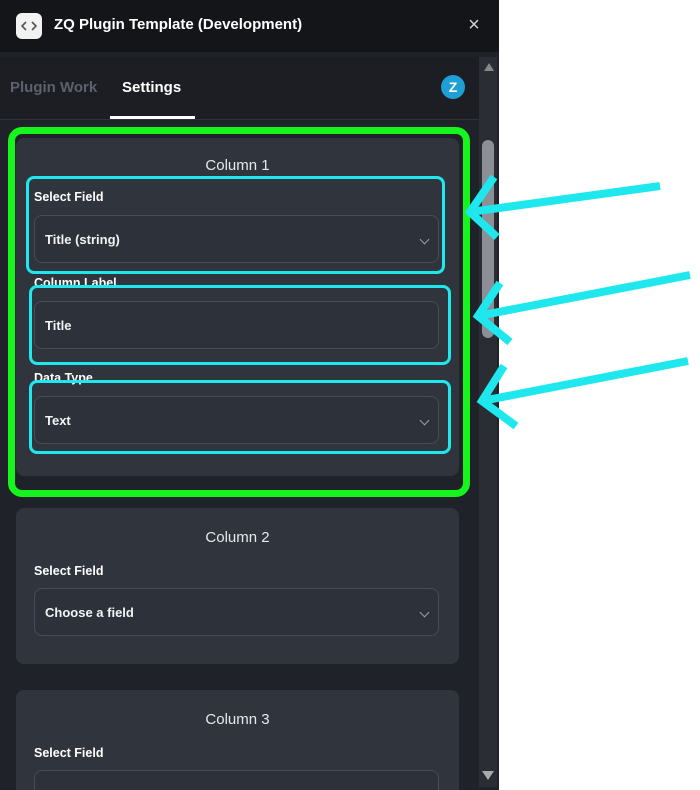  Describe the element at coordinates (63, 378) in the screenshot. I see `data-type-label: Data Type` at that location.